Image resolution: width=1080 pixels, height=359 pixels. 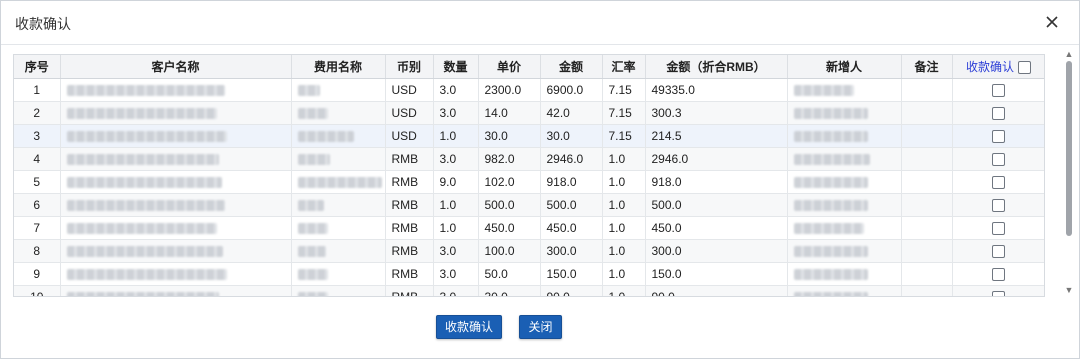 What do you see at coordinates (927, 67) in the screenshot?
I see `header-remark: 备注` at bounding box center [927, 67].